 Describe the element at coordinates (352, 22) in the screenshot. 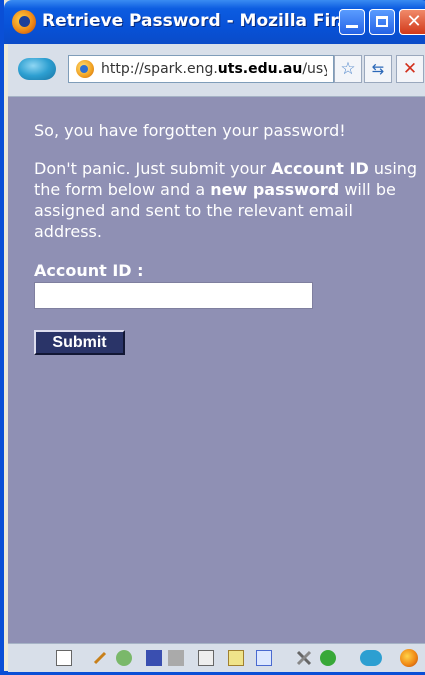

I see `minimize-button` at that location.